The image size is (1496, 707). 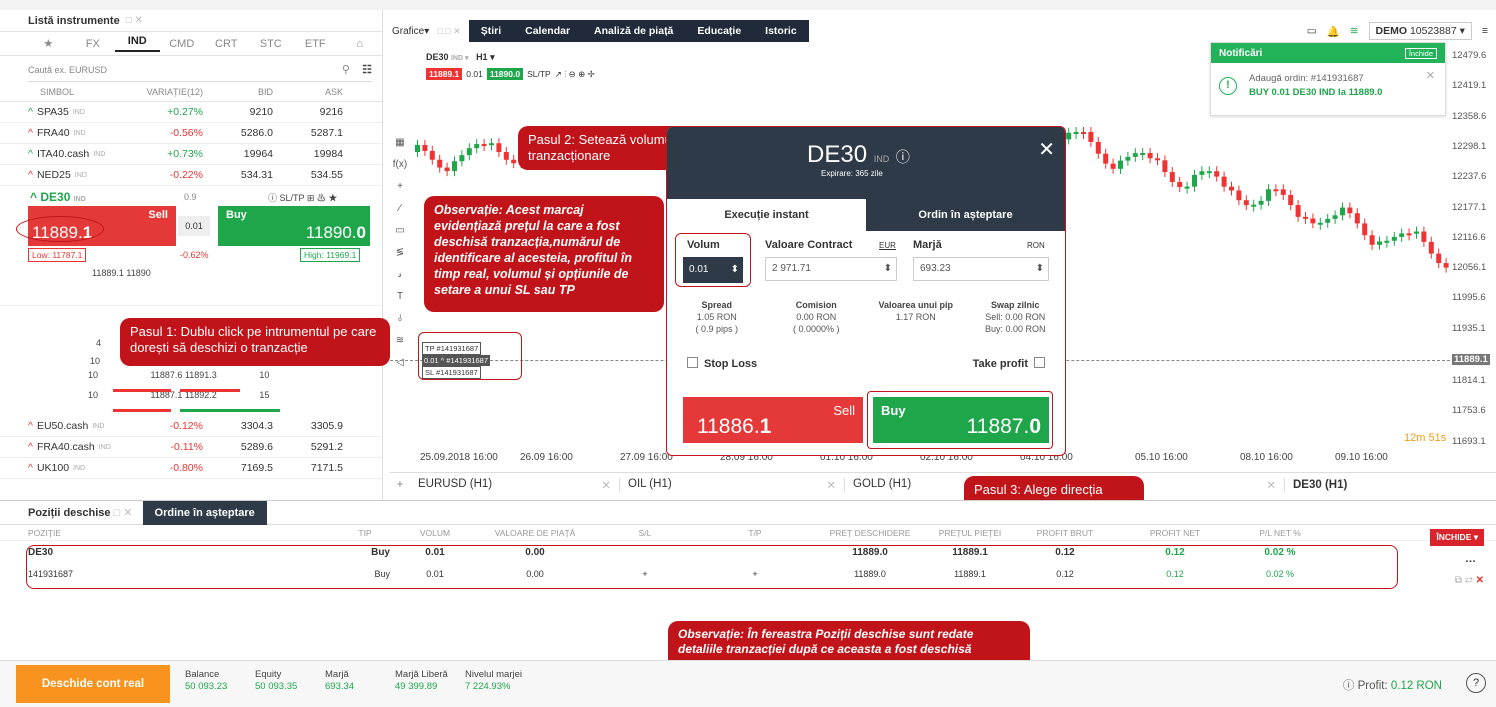 What do you see at coordinates (732, 484) in the screenshot?
I see `chart-tab-oil: OIL (H1) ✕` at bounding box center [732, 484].